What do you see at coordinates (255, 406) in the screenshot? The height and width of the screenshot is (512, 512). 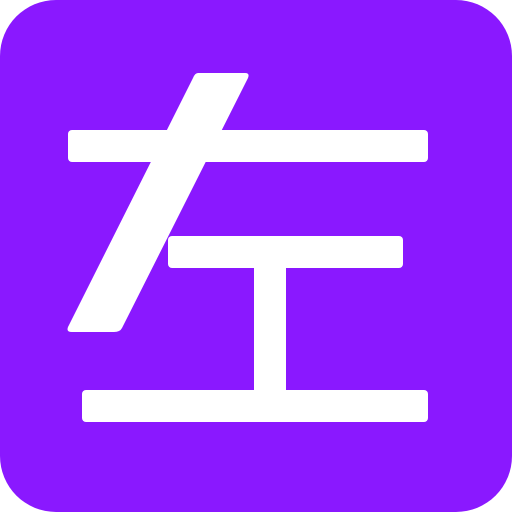 I see `glyph-bottom-stroke` at bounding box center [255, 406].